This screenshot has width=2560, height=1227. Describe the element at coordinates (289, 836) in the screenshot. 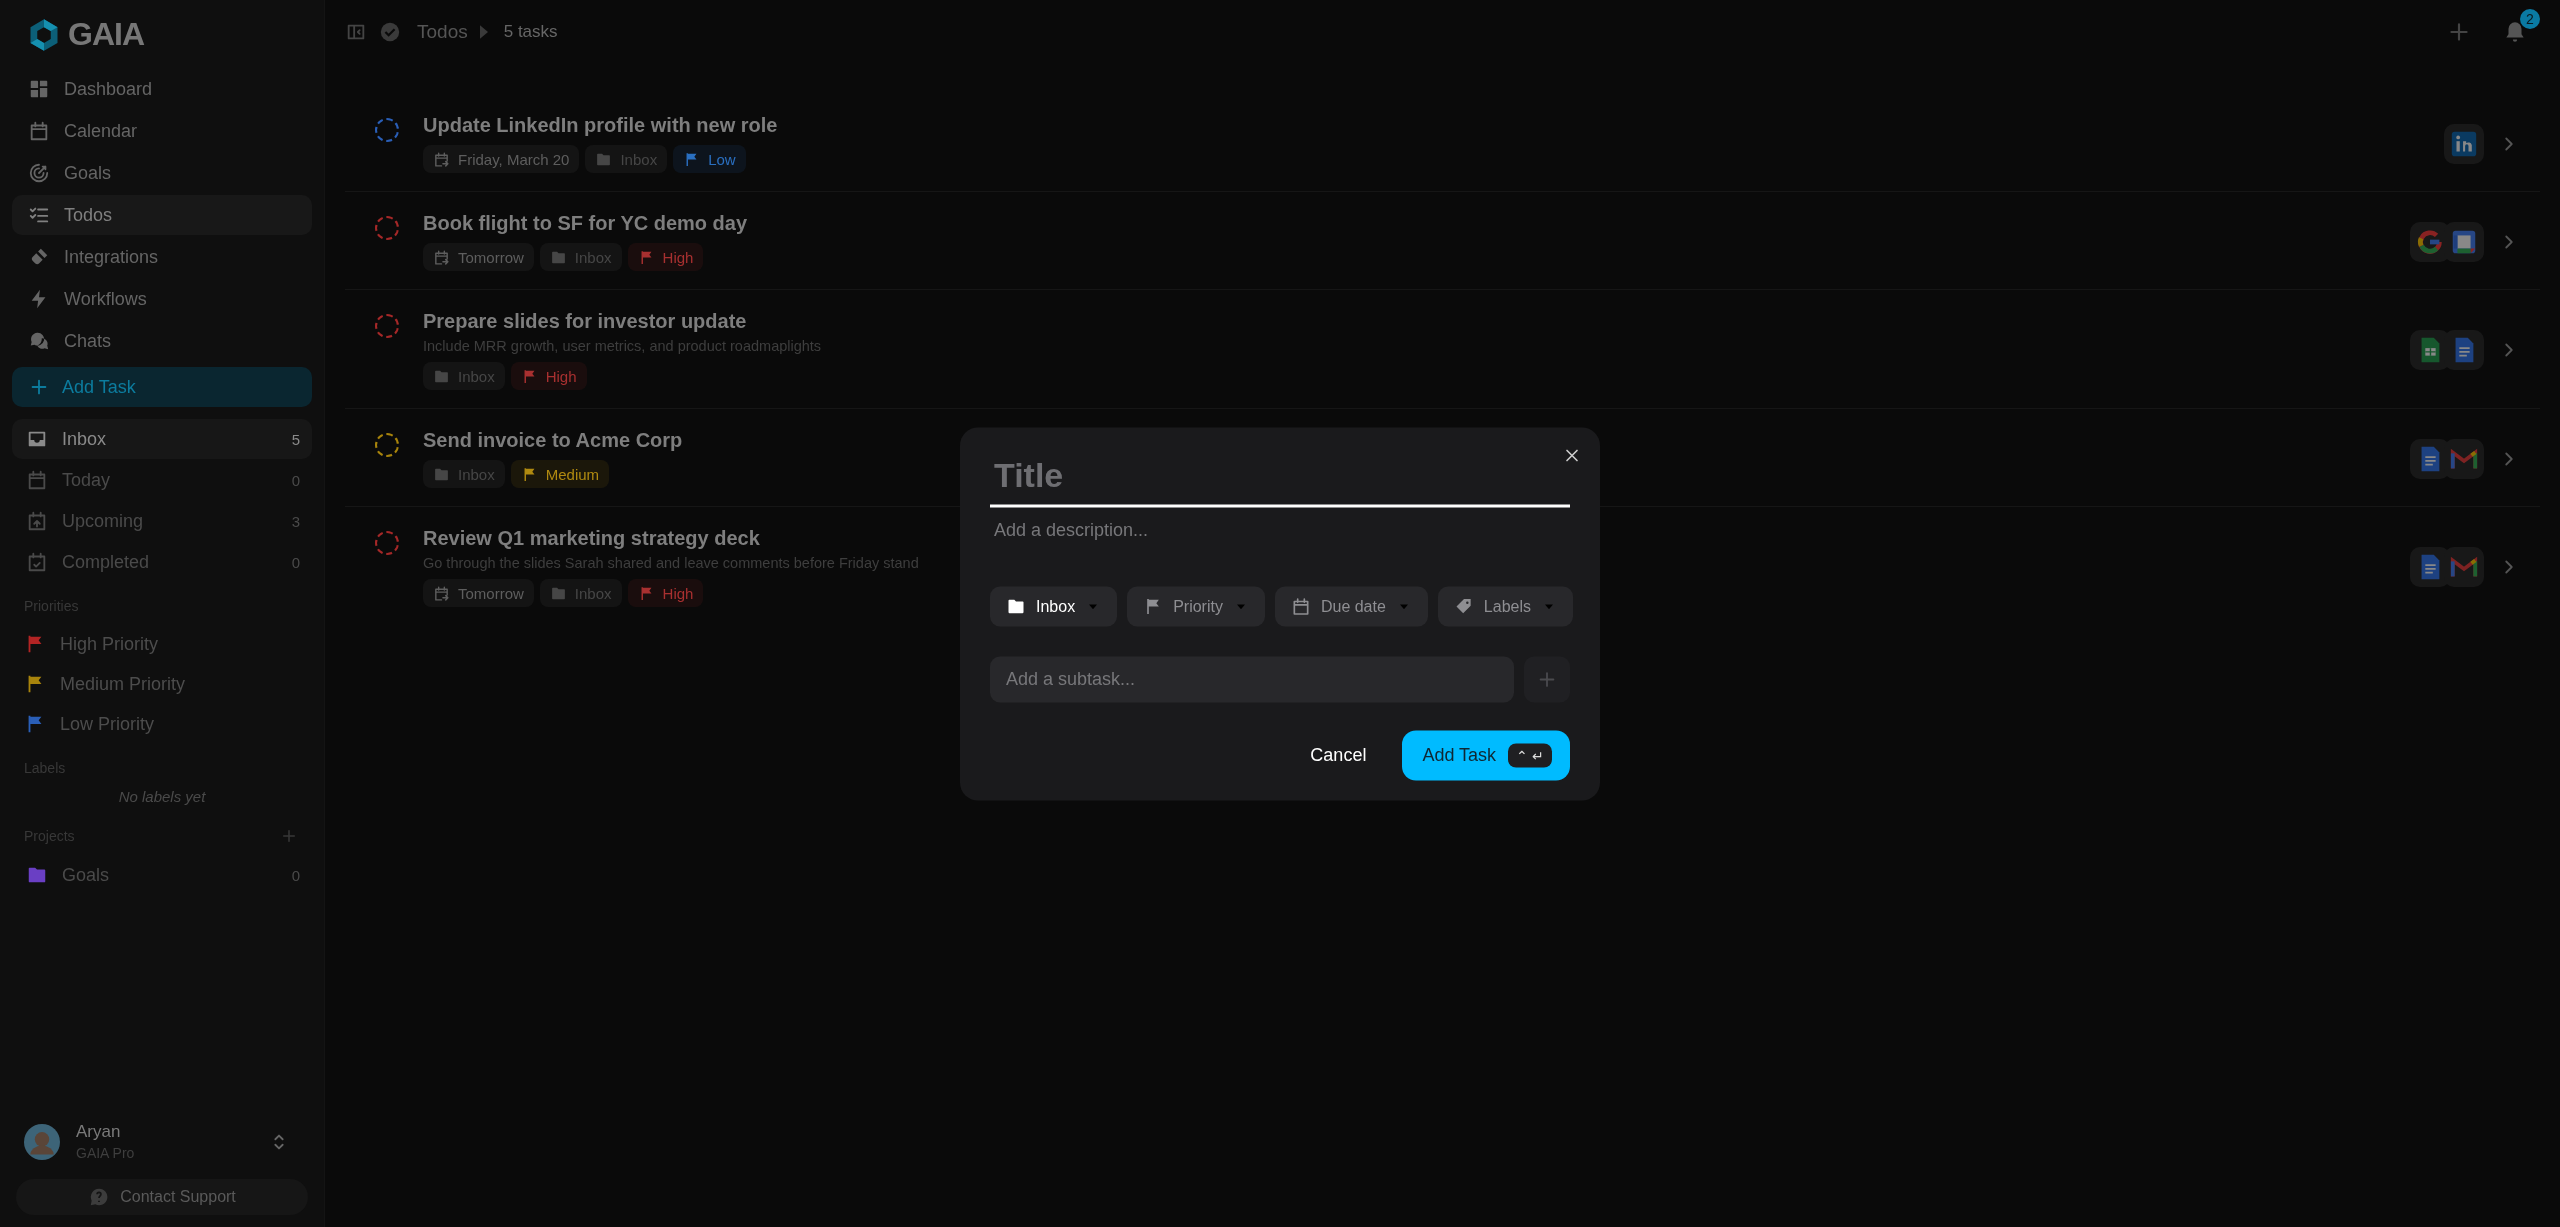

I see `plus-icon` at that location.